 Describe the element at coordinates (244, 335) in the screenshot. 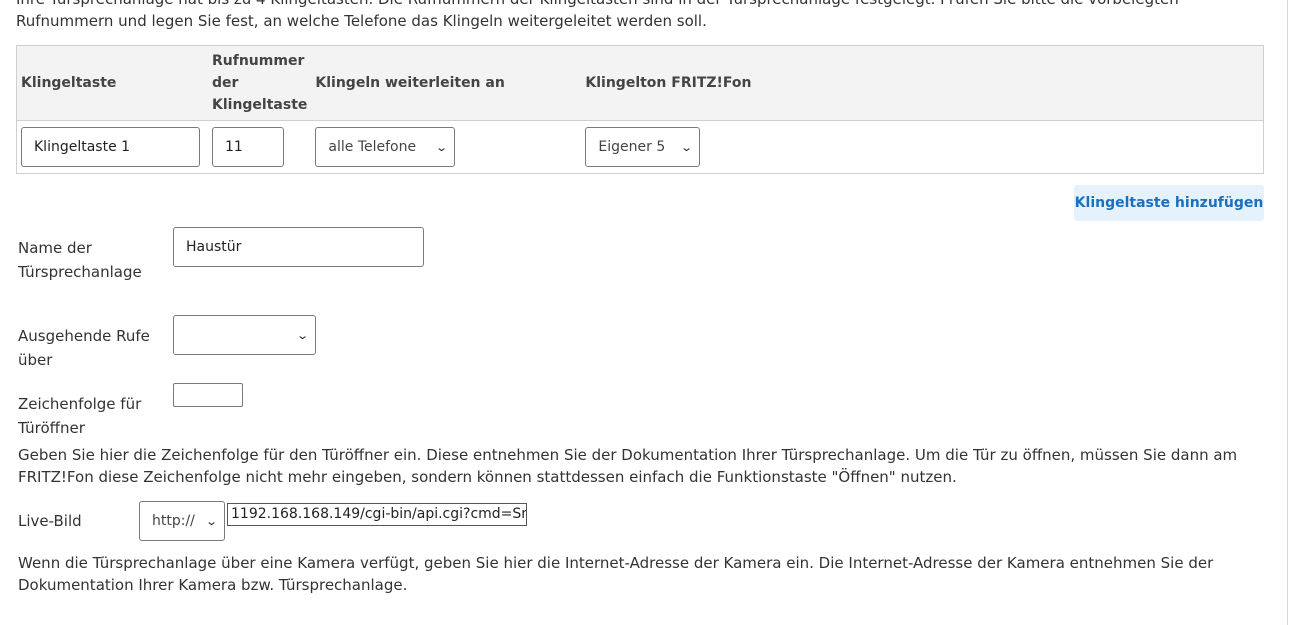

I see `outgoing-calls-select: ⌄` at that location.